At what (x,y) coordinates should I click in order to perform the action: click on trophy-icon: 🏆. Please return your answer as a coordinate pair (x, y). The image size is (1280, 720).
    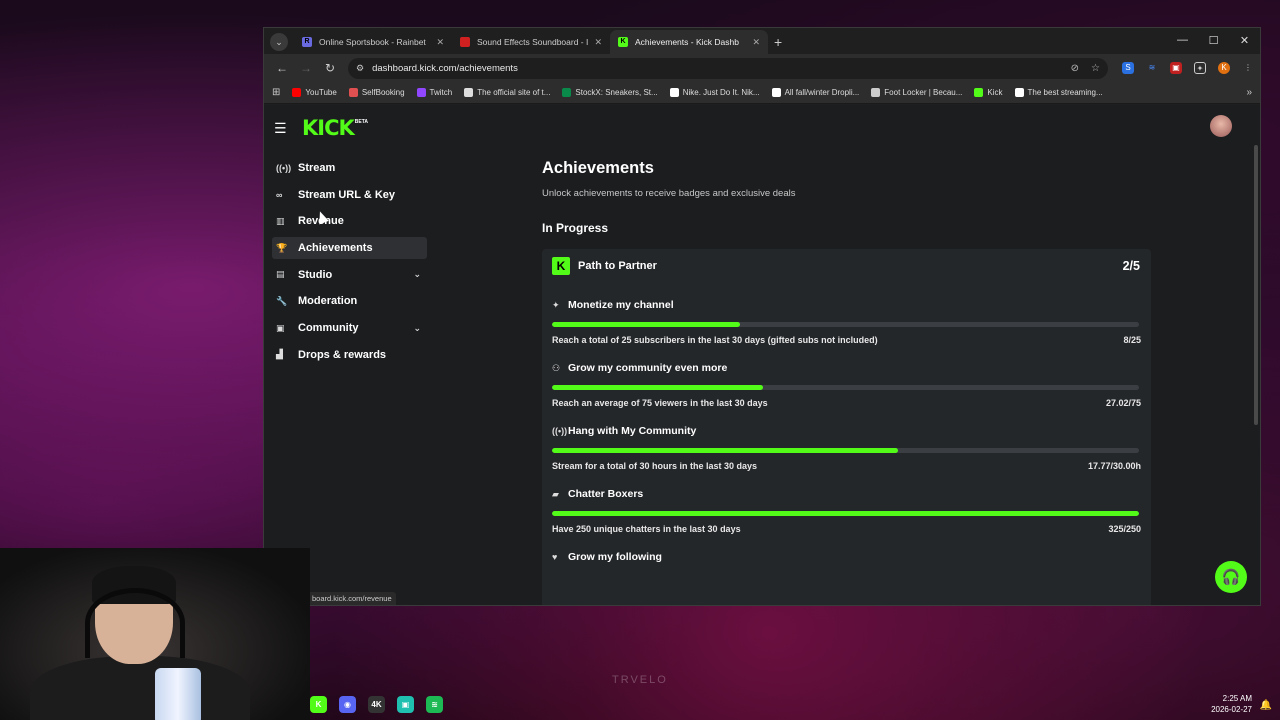
    Looking at the image, I should click on (282, 247).